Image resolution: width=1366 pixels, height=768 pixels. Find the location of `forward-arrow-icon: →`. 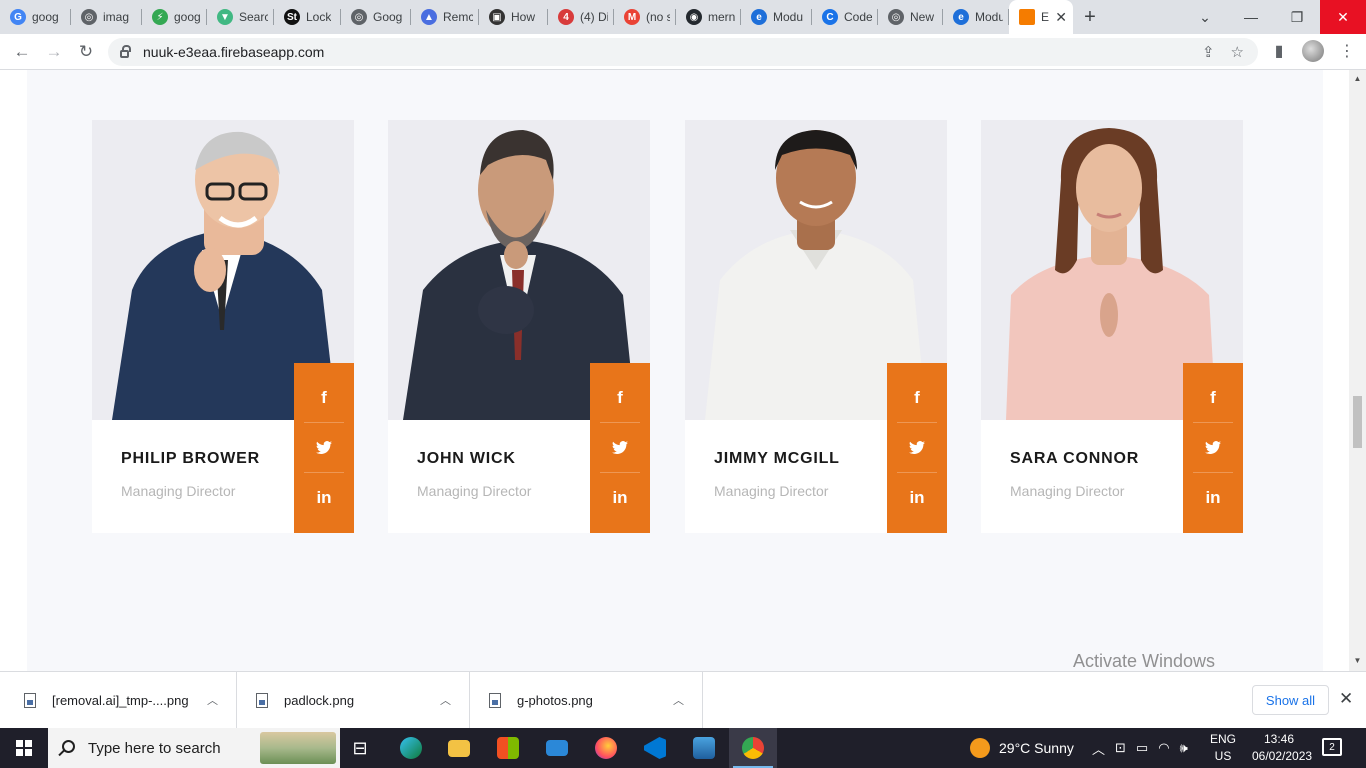

forward-arrow-icon: → is located at coordinates (54, 52).